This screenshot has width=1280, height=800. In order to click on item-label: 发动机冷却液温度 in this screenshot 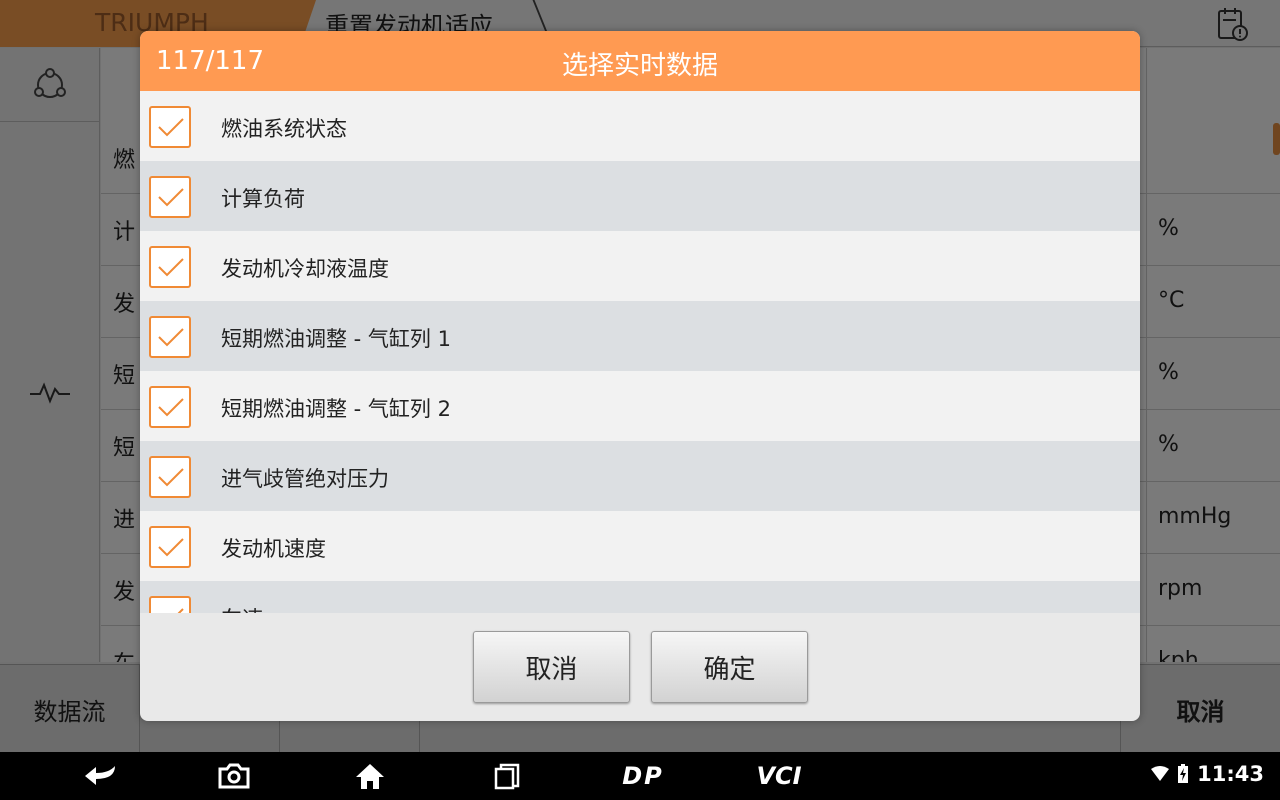, I will do `click(305, 269)`.